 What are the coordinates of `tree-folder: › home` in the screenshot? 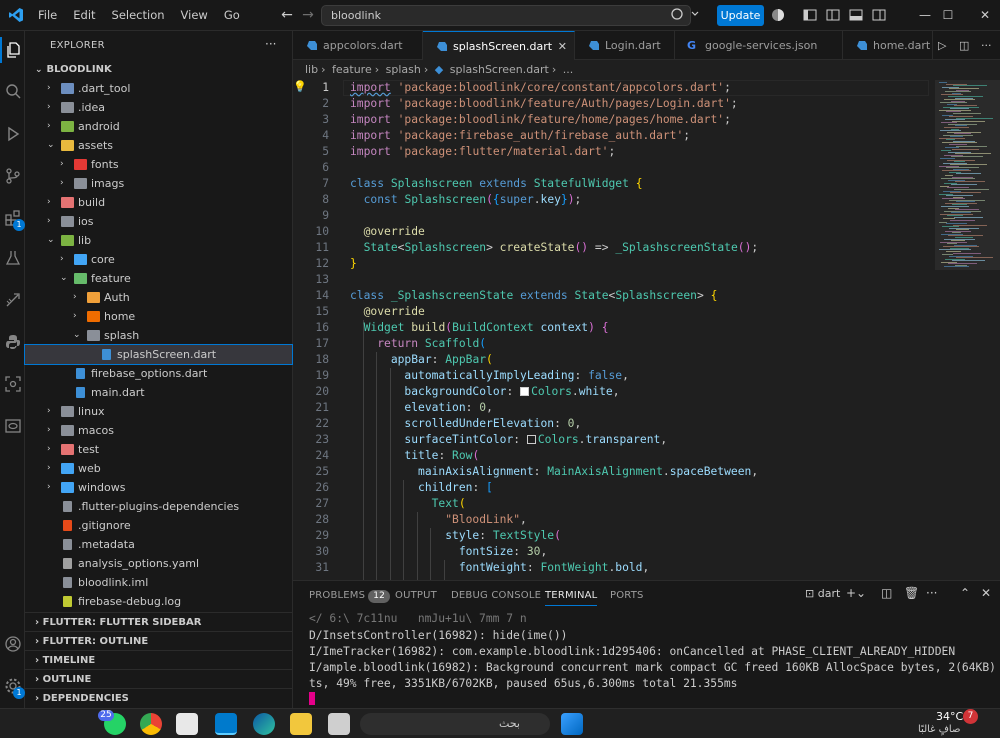 It's located at (158, 316).